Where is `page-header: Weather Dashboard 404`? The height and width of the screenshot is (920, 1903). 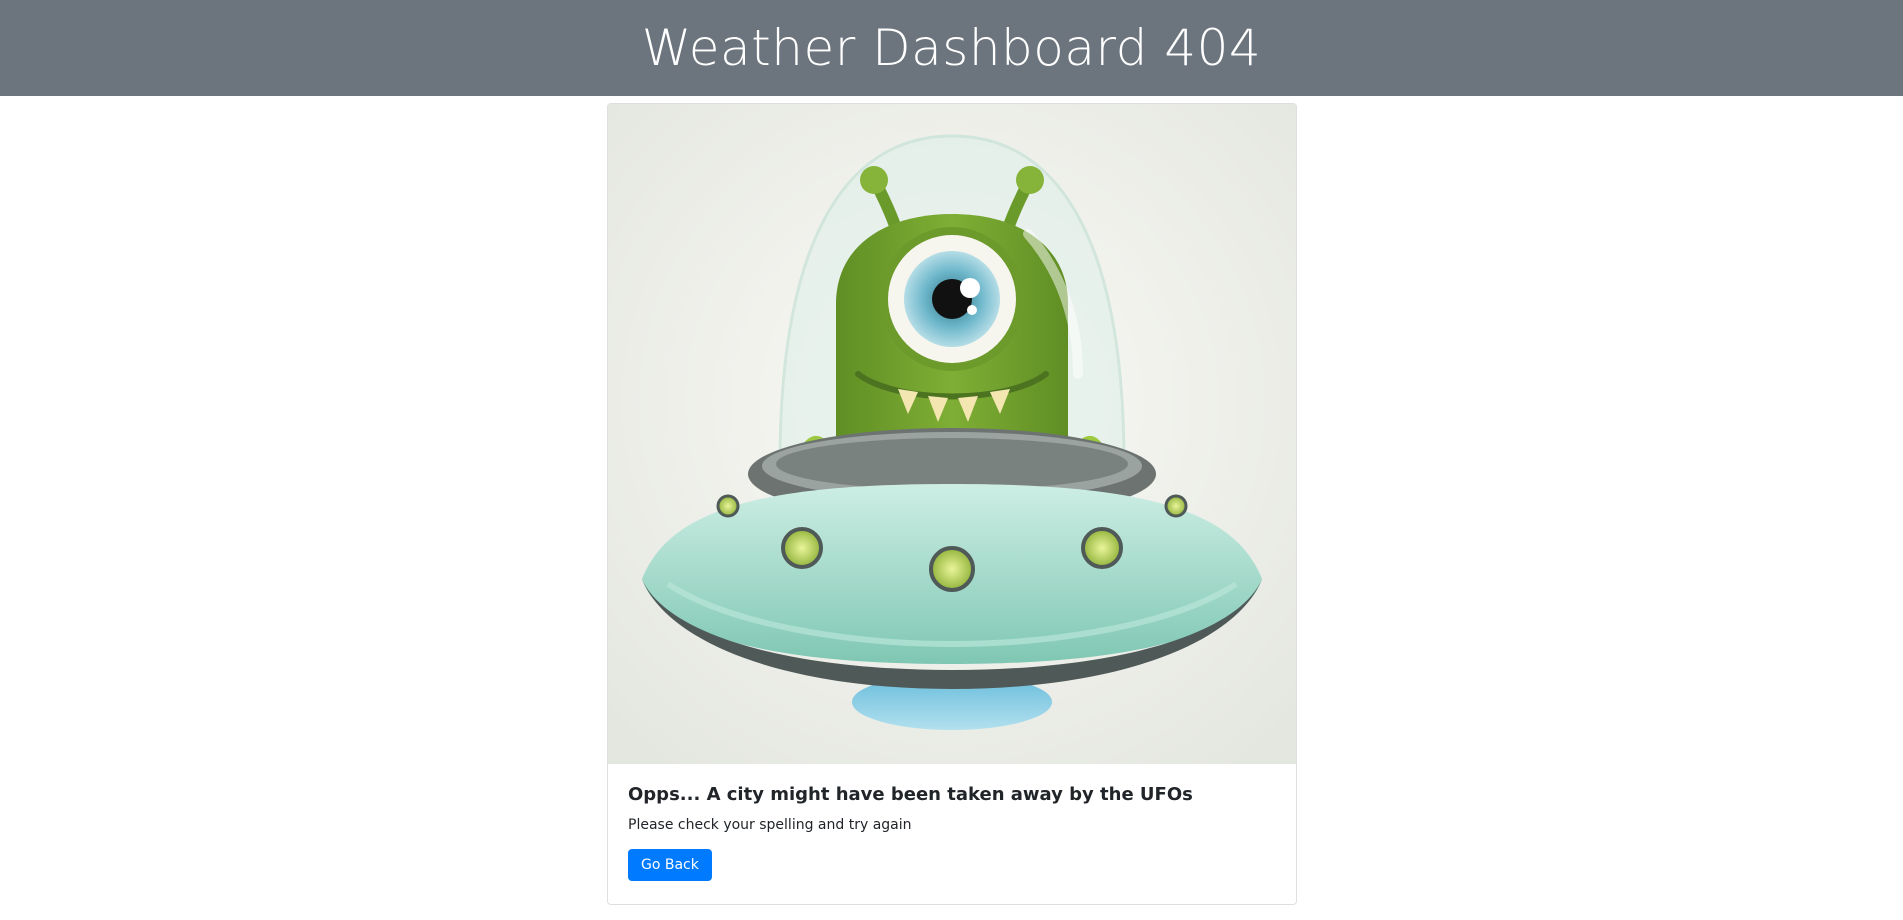
page-header: Weather Dashboard 404 is located at coordinates (951, 48).